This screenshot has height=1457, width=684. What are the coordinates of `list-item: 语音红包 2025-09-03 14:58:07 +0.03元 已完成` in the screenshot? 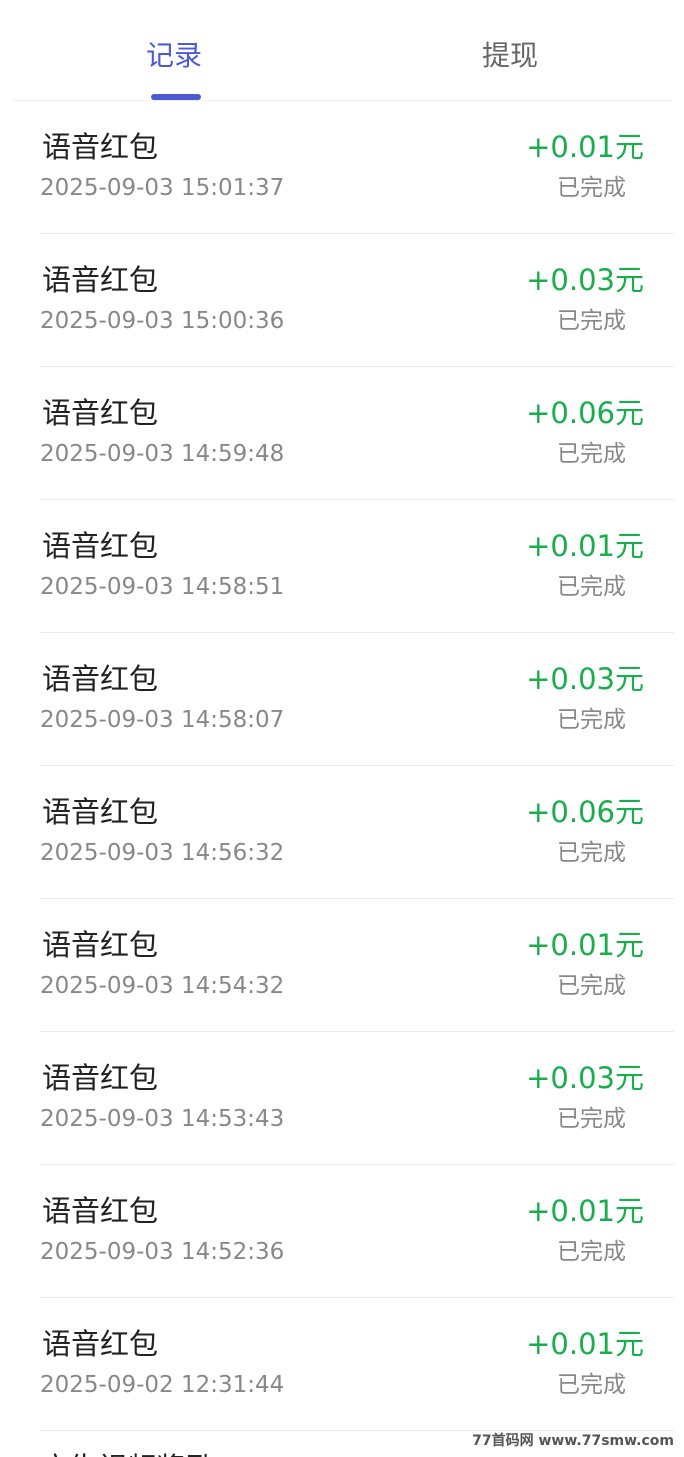 It's located at (357, 699).